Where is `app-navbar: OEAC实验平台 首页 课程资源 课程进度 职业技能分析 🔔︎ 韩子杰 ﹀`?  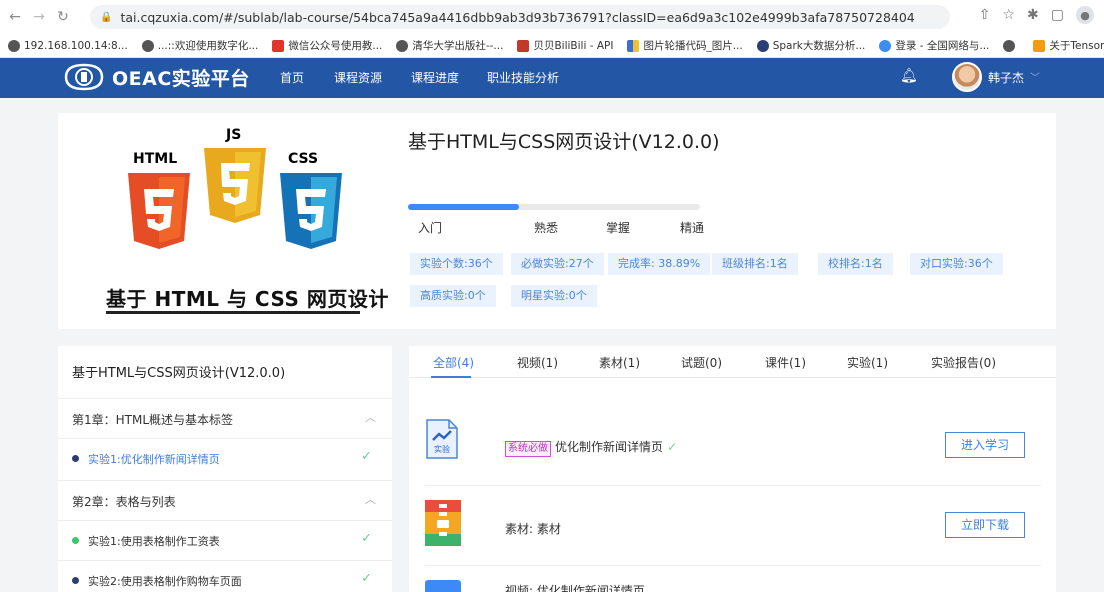 app-navbar: OEAC实验平台 首页 课程资源 课程进度 职业技能分析 🔔︎ 韩子杰 ﹀ is located at coordinates (552, 78).